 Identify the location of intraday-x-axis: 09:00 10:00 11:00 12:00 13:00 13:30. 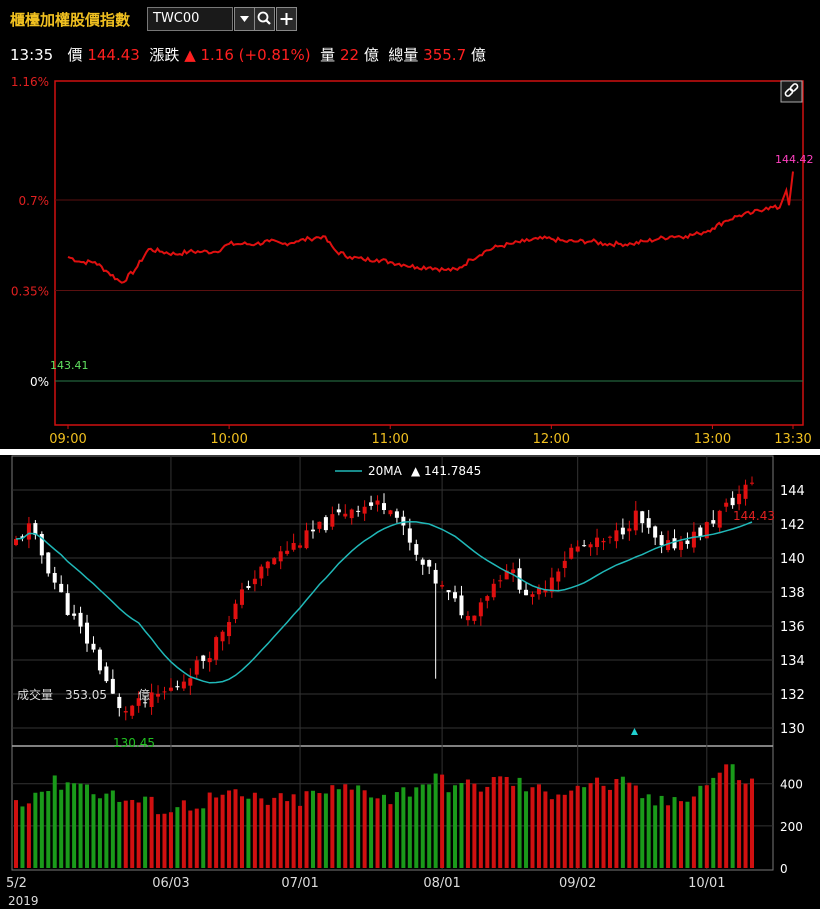
(430, 436).